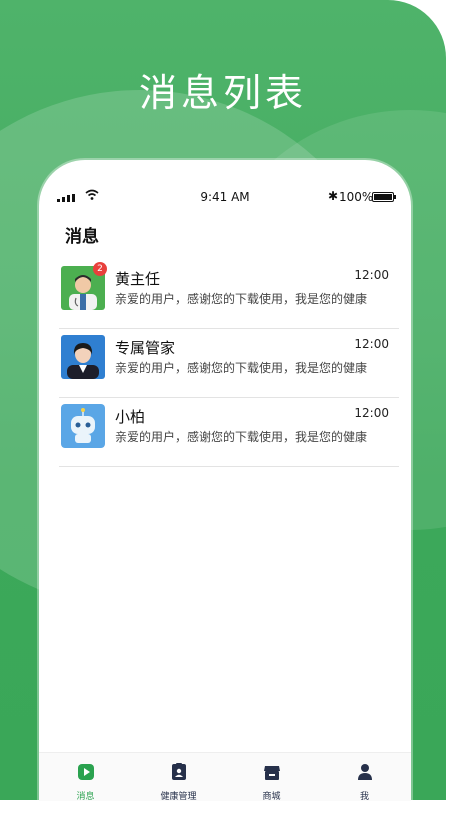 The image size is (450, 820). I want to click on conversation-item: 2 黄主任 12:00 亲爱的用户，感谢您的下载使用，我是您的健康, so click(229, 294).